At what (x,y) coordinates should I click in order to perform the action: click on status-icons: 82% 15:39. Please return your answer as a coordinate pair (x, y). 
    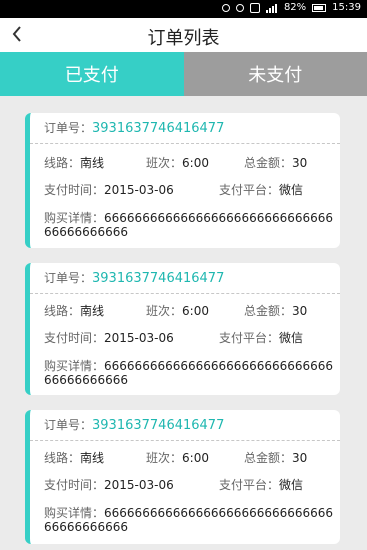
    Looking at the image, I should click on (291, 7).